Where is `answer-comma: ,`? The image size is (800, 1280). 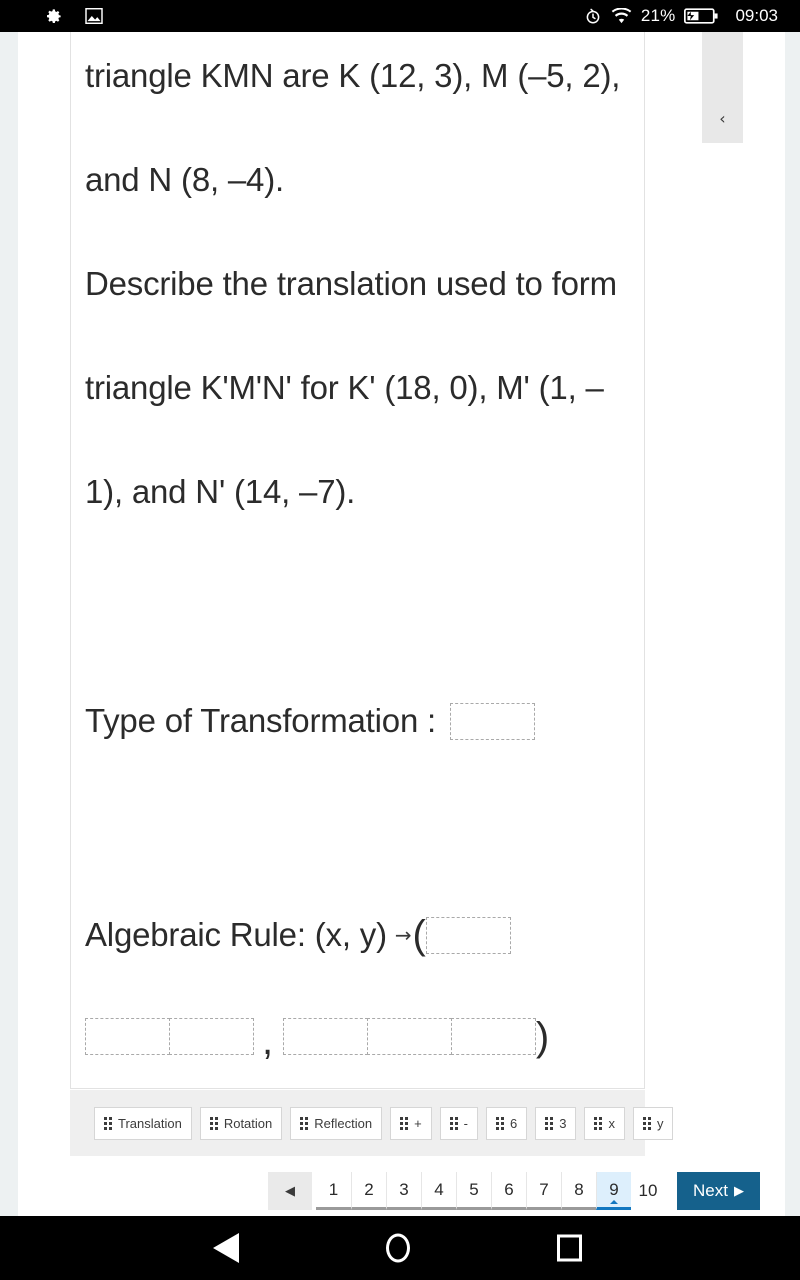 answer-comma: , is located at coordinates (267, 1040).